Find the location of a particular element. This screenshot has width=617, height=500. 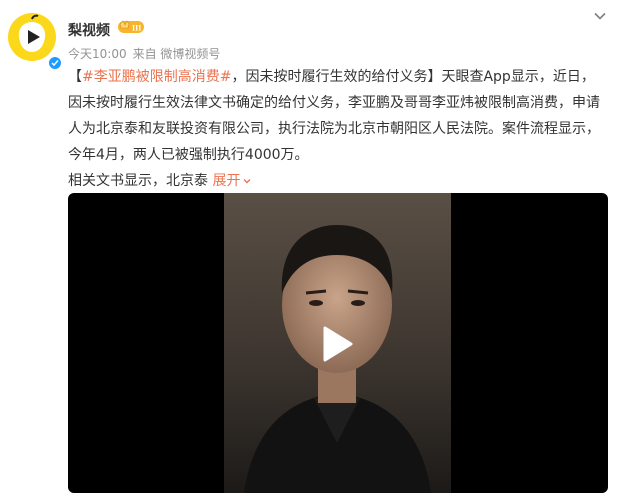

related-text: 相关文书显示，北京泰 is located at coordinates (138, 181).